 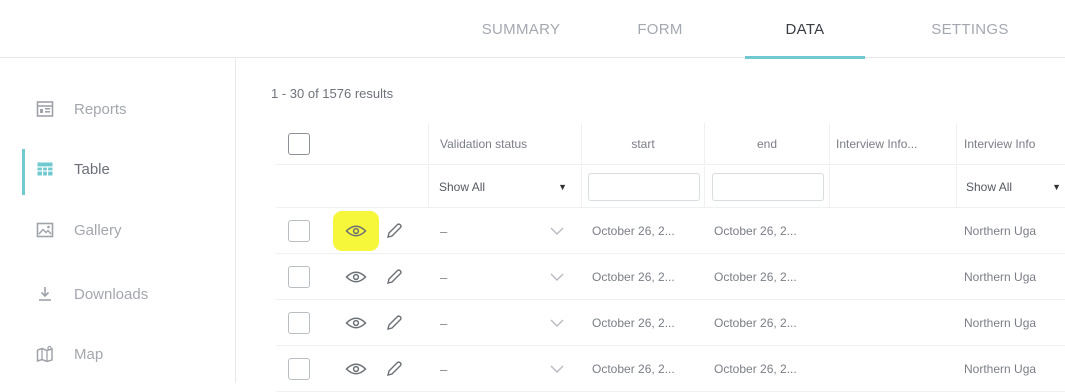 What do you see at coordinates (521, 29) in the screenshot?
I see `tab-summary: SUMMARY` at bounding box center [521, 29].